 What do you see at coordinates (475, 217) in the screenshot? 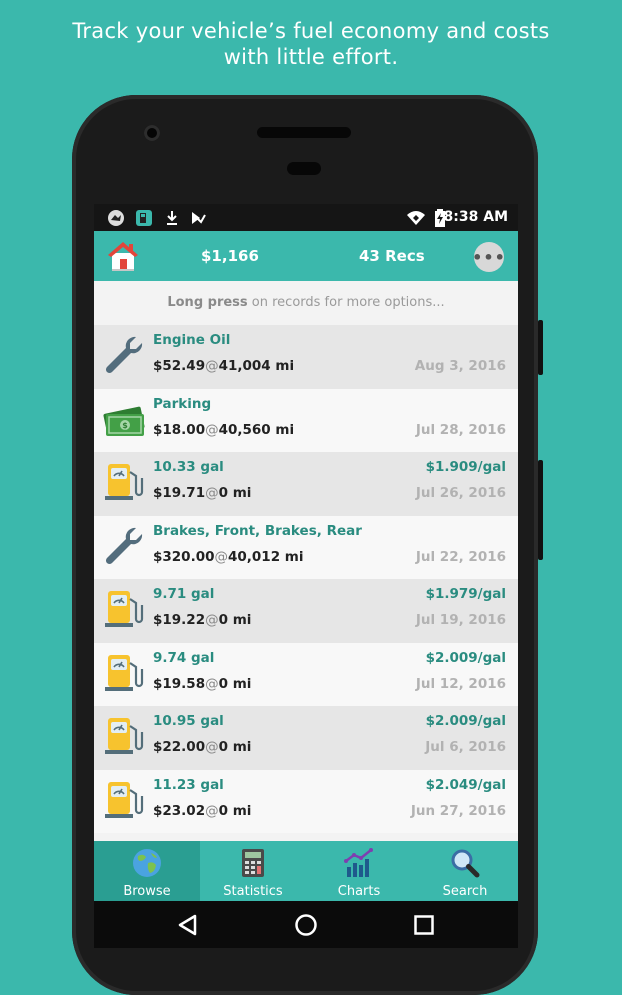
I see `status-time: 8:38 AM` at bounding box center [475, 217].